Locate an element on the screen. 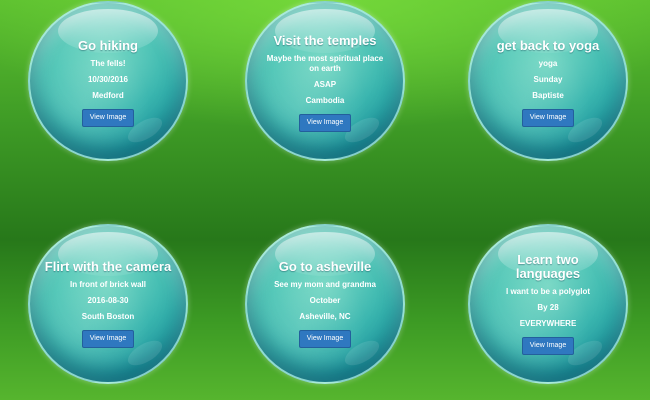 The width and height of the screenshot is (650, 400). item-date: ASAP is located at coordinates (325, 84).